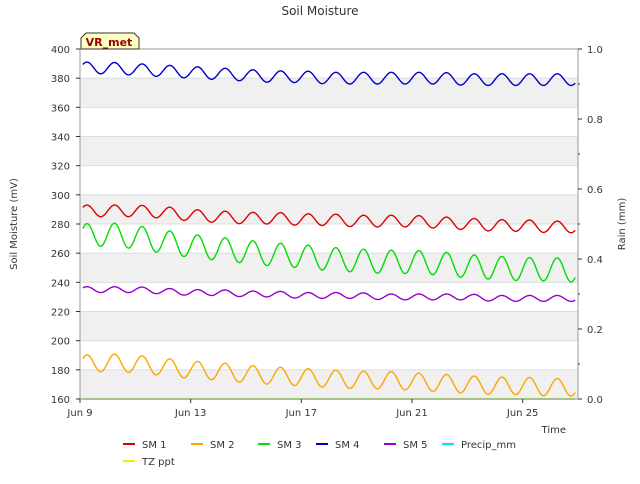 The width and height of the screenshot is (640, 484). I want to click on y-tick-label: 400, so click(60, 50).